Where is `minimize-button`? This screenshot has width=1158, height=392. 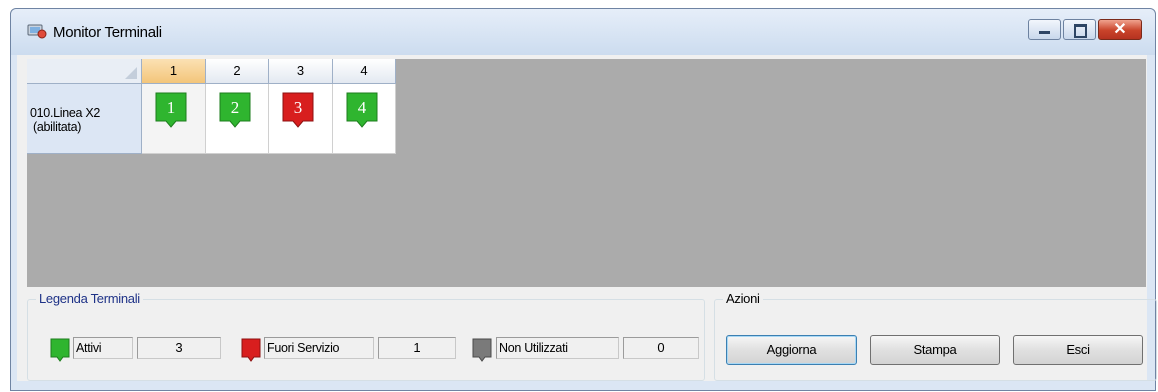 minimize-button is located at coordinates (1044, 29).